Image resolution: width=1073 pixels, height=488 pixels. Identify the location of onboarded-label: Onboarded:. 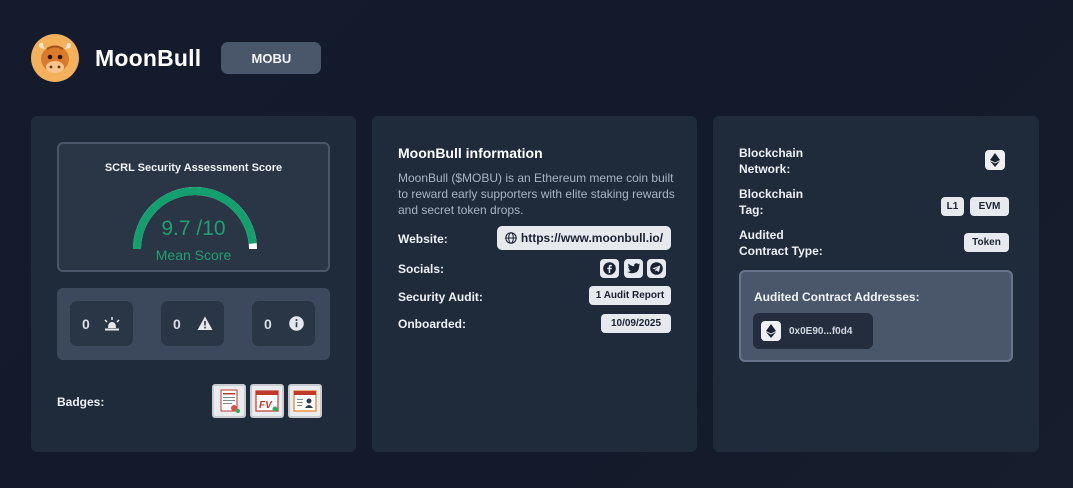
(432, 324).